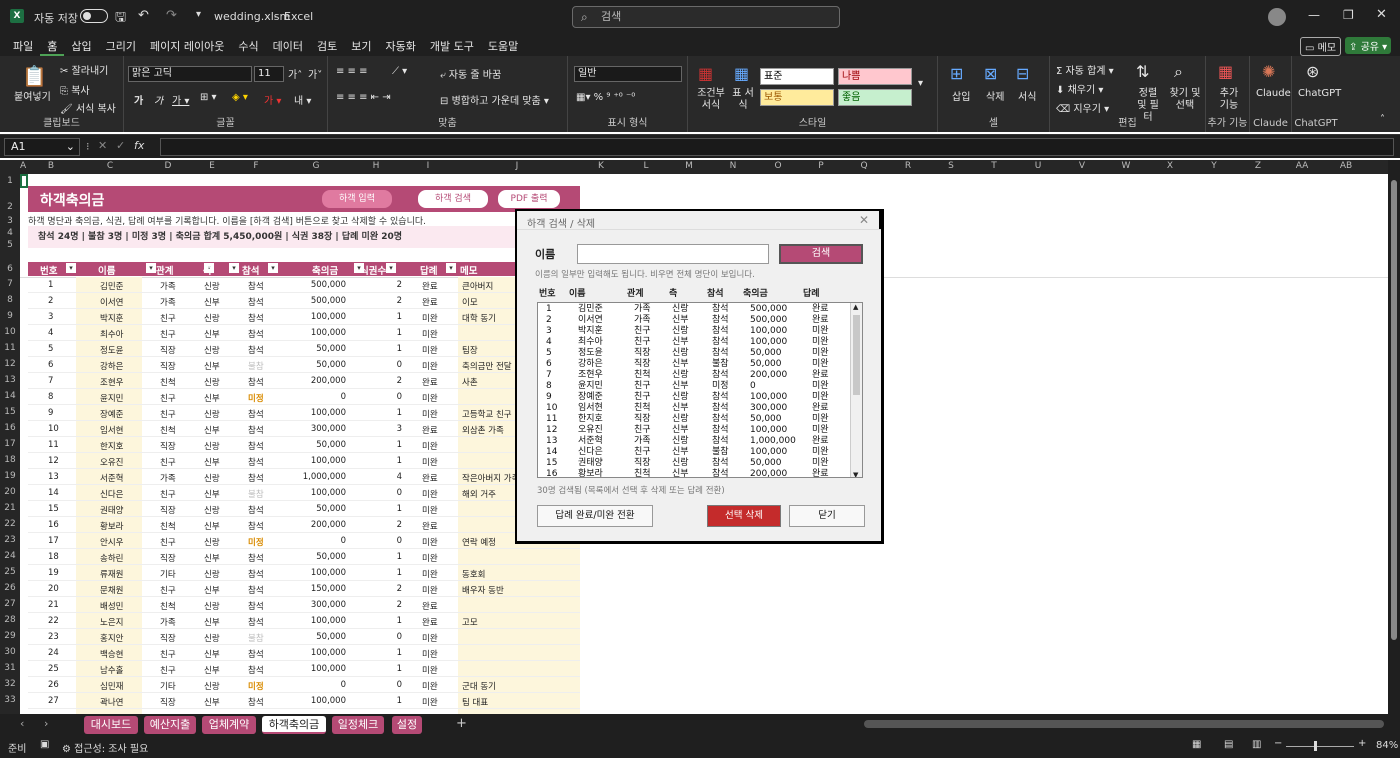  What do you see at coordinates (325, 270) in the screenshot?
I see `table-header-cell: 축의금` at bounding box center [325, 270].